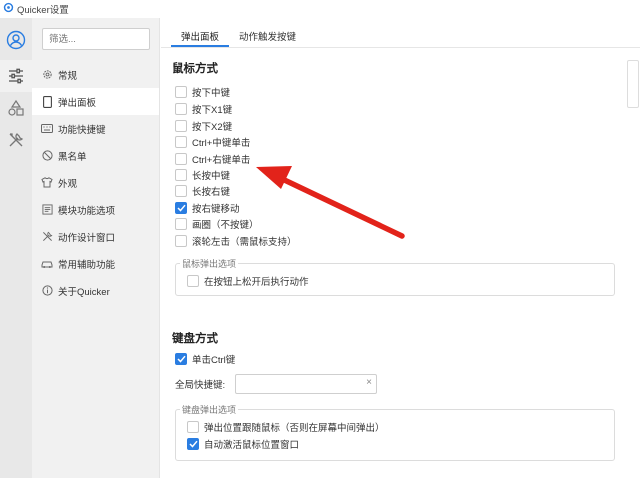 This screenshot has height=478, width=640. I want to click on sidebar-item-appearance: 外观, so click(95, 182).